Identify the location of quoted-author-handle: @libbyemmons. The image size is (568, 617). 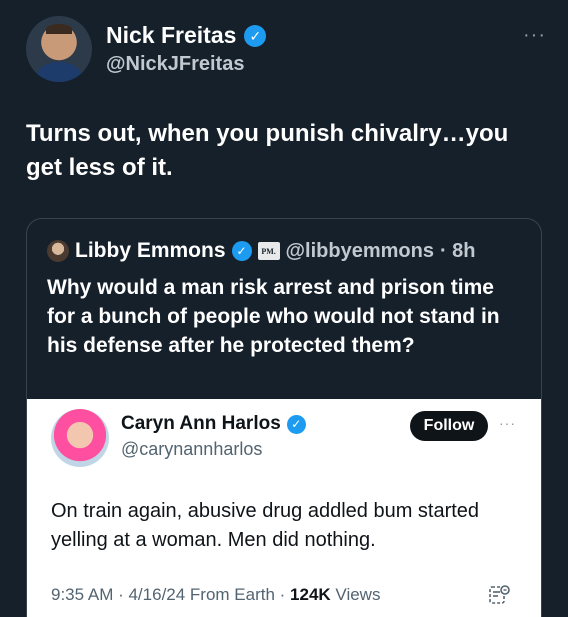
(360, 251).